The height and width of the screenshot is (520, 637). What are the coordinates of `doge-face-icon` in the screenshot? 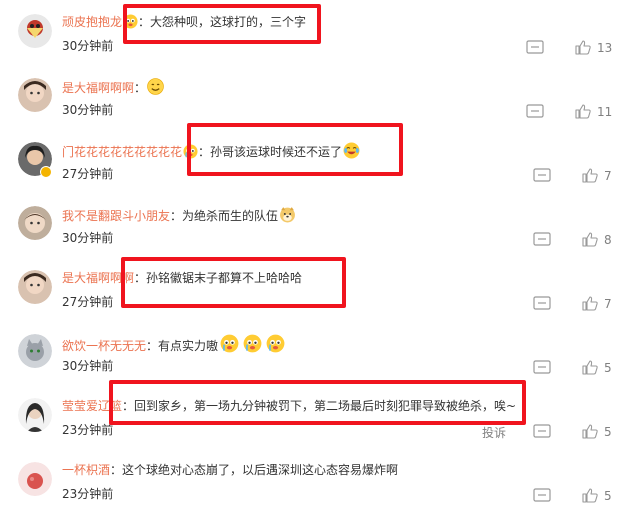 It's located at (287, 214).